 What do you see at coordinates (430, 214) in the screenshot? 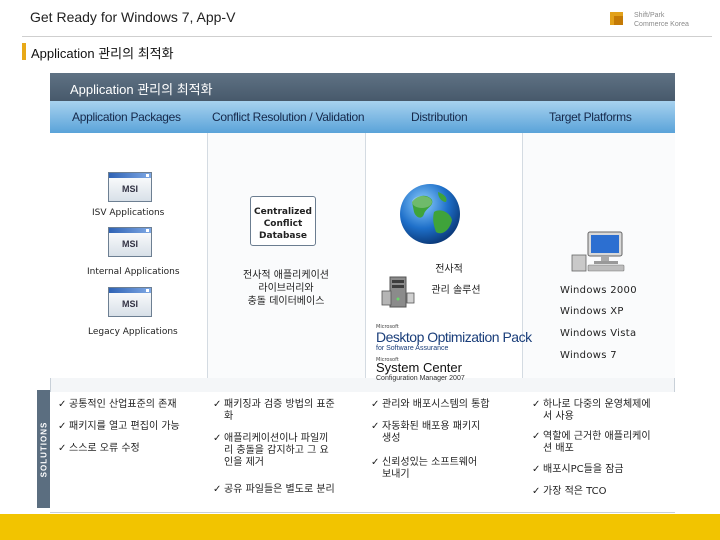
I see `globe-icon` at bounding box center [430, 214].